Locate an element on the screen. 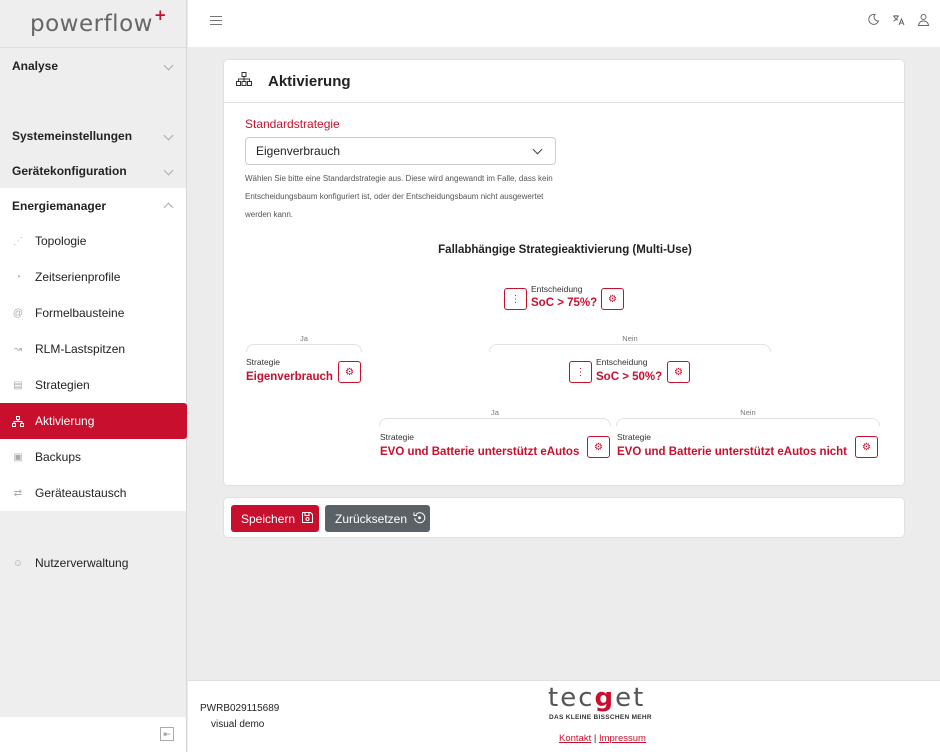 Image resolution: width=940 pixels, height=752 pixels. users-icon: ☺ is located at coordinates (18, 563).